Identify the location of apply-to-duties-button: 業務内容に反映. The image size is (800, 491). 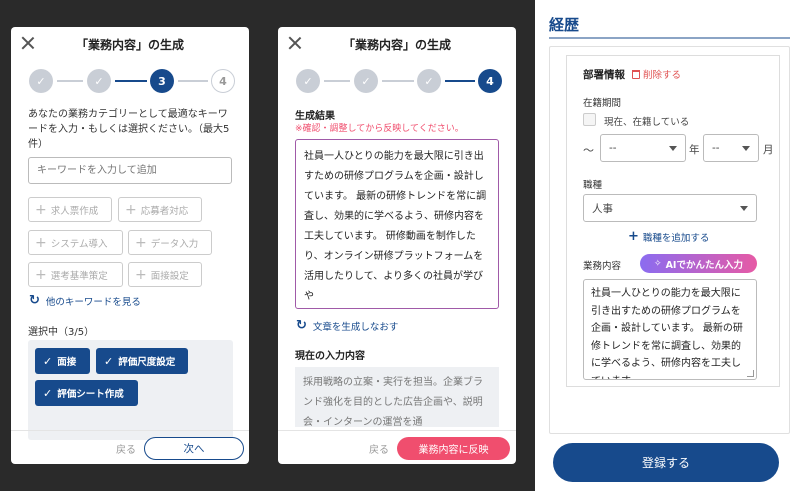
(453, 448).